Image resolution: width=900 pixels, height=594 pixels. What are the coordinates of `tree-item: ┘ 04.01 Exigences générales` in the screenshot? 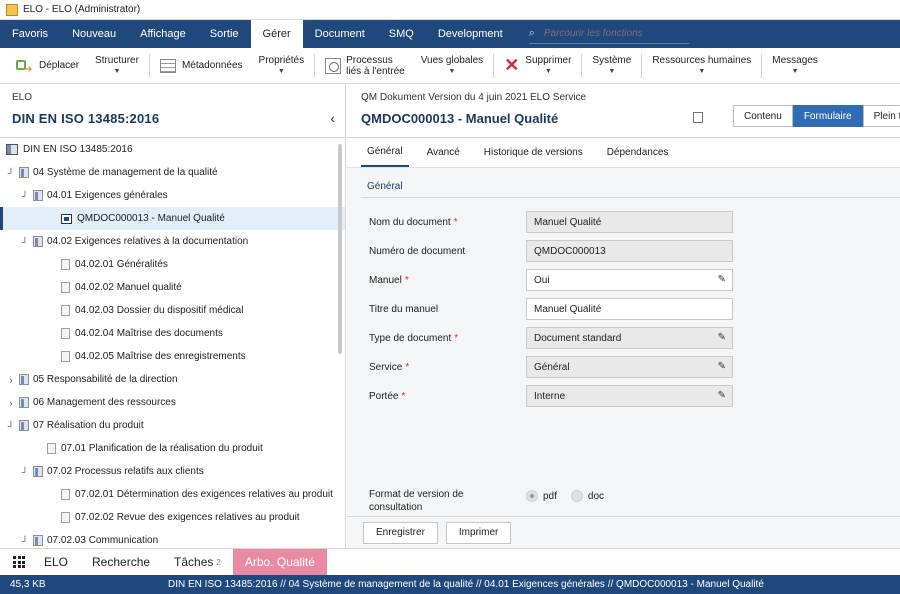 It's located at (172, 195).